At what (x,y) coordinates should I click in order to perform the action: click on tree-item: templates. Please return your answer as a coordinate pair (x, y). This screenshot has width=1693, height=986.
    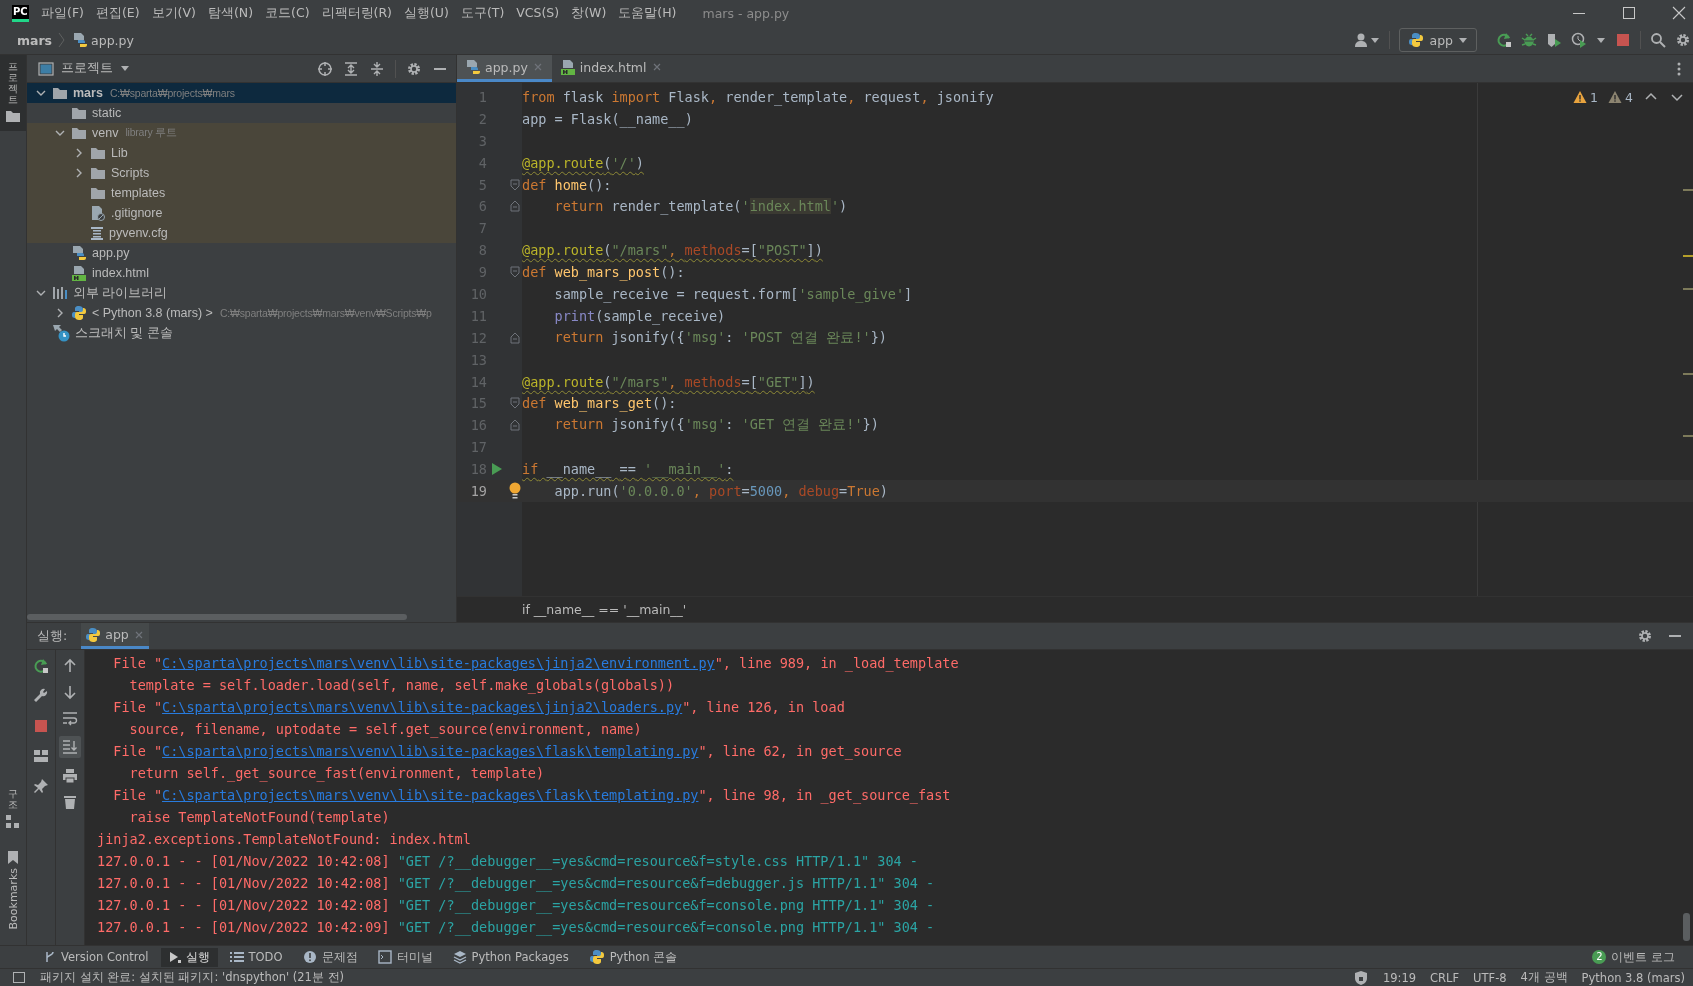
    Looking at the image, I should click on (241, 193).